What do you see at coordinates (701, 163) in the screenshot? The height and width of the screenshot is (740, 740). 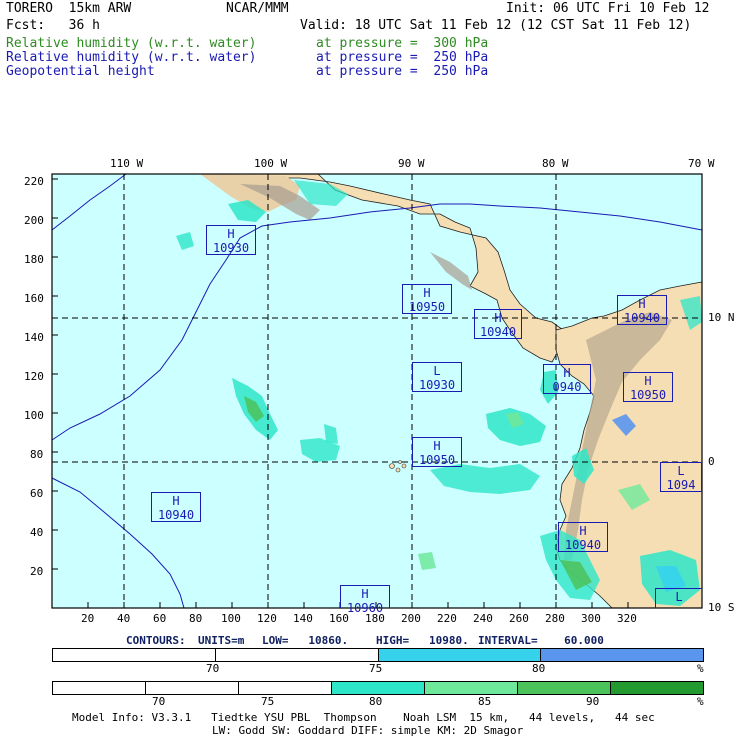 I see `lon-label-70w: 70 W` at bounding box center [701, 163].